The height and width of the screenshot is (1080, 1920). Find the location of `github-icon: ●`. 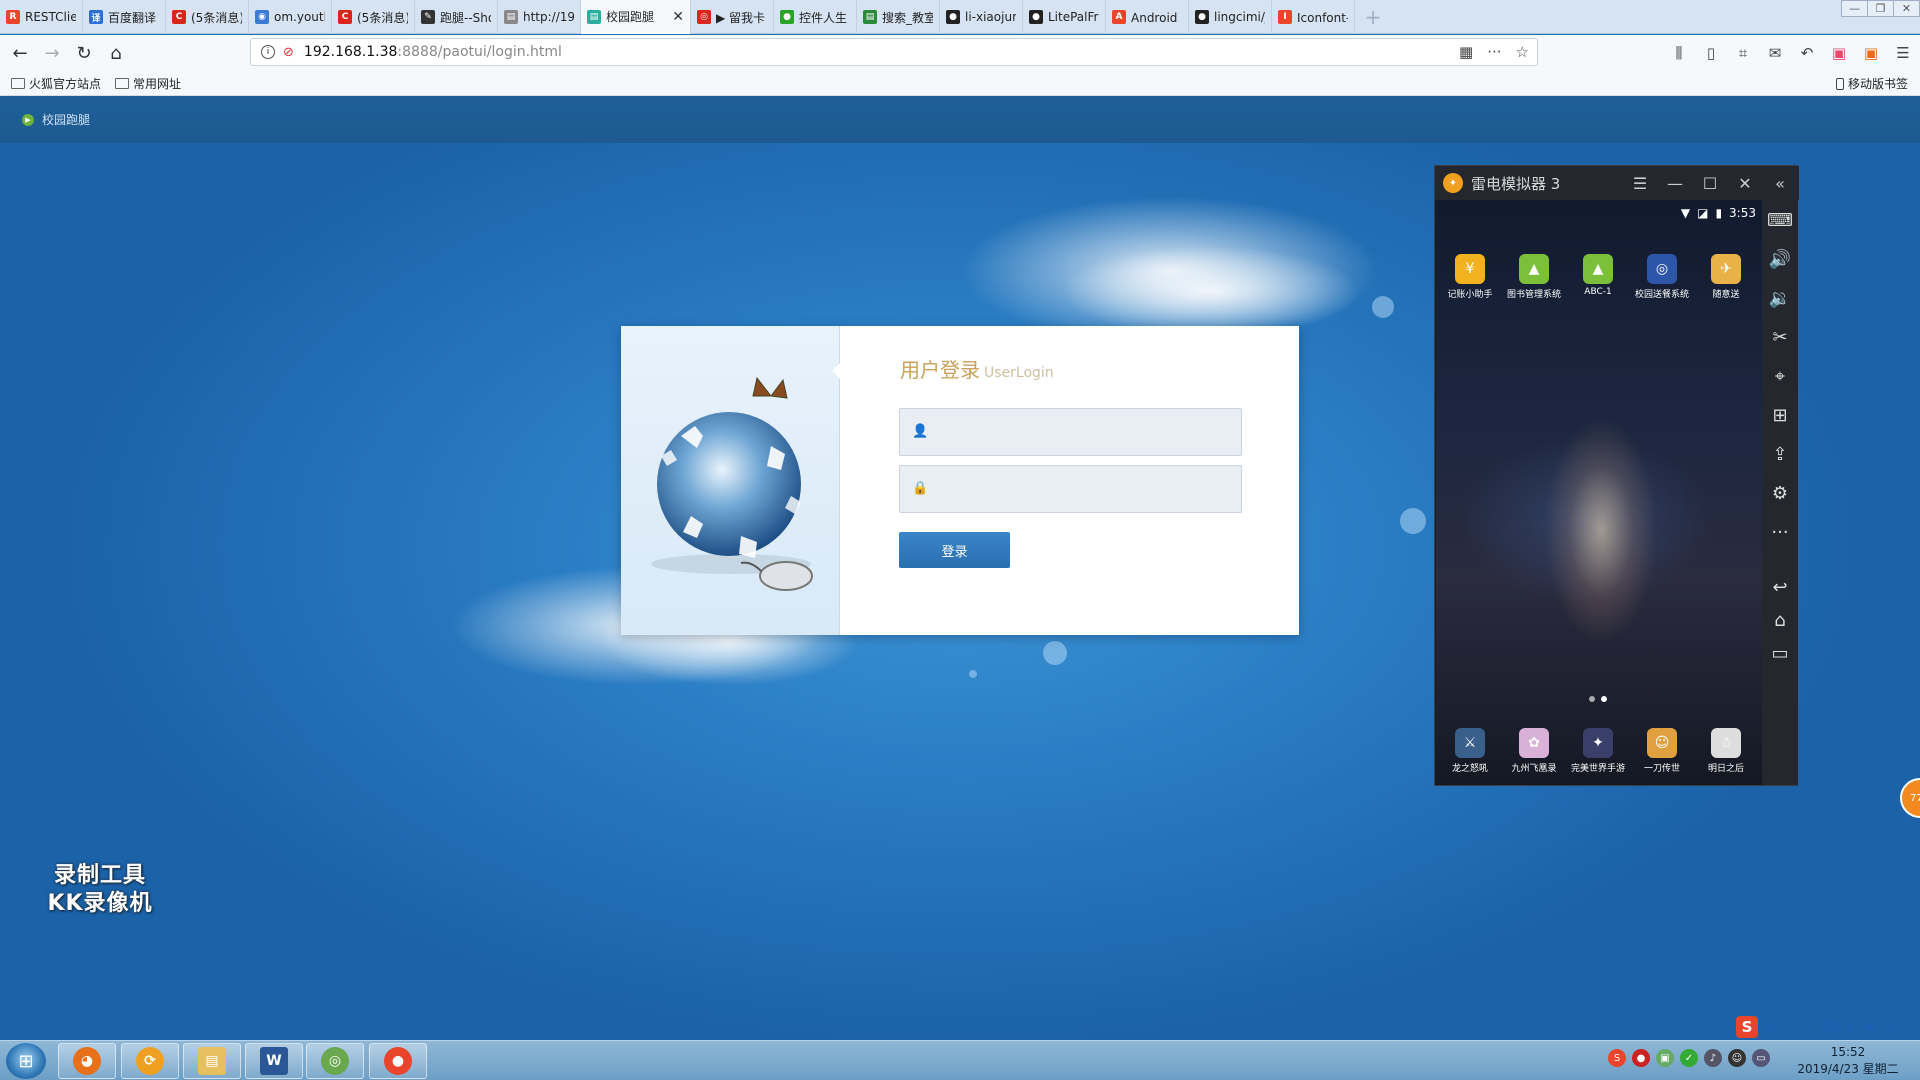

github-icon: ● is located at coordinates (1036, 17).